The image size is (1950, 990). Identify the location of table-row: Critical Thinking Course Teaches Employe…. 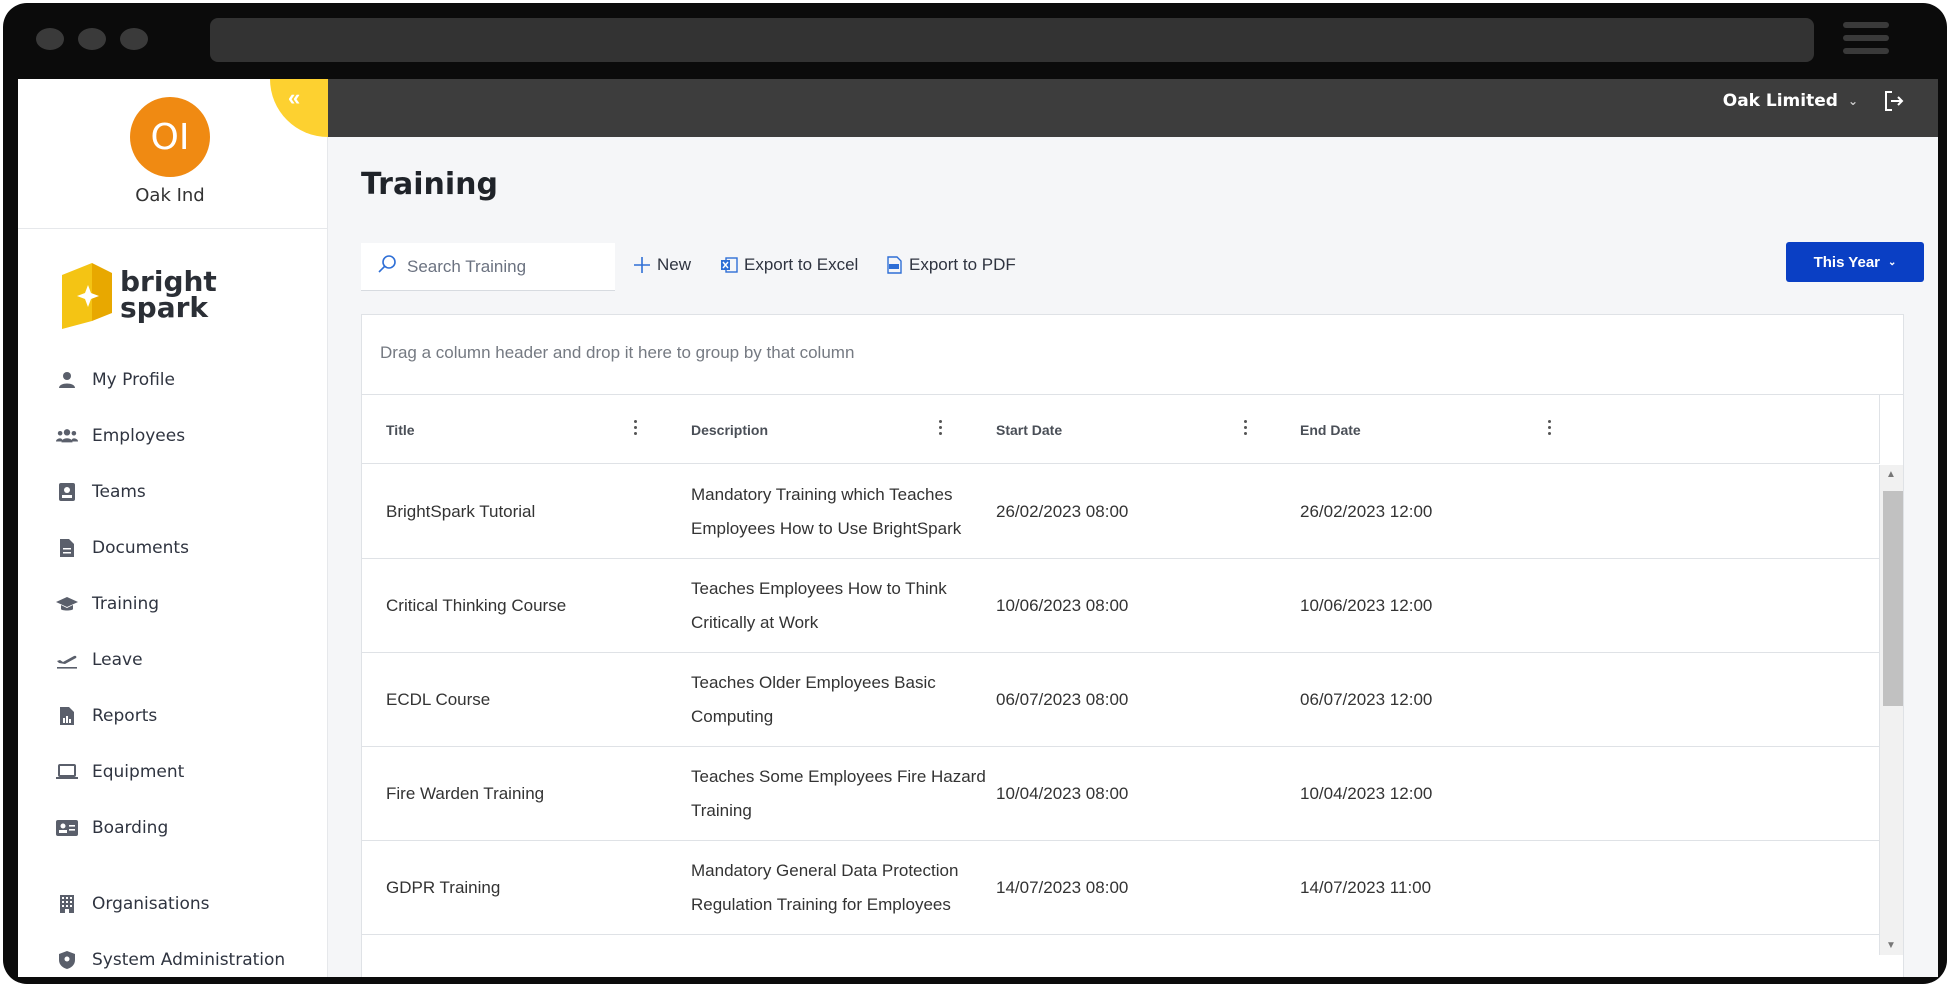
(1124, 606).